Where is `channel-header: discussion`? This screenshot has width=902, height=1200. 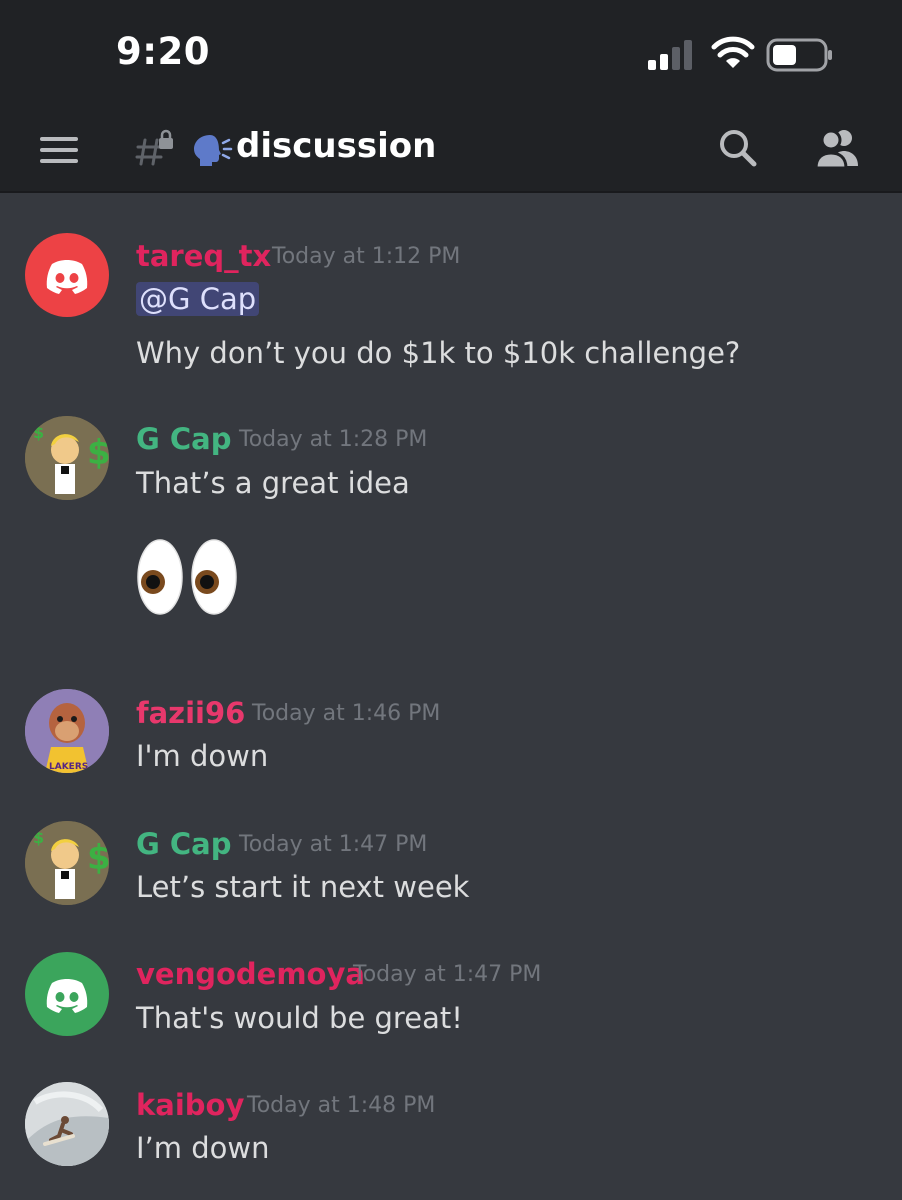 channel-header: discussion is located at coordinates (451, 150).